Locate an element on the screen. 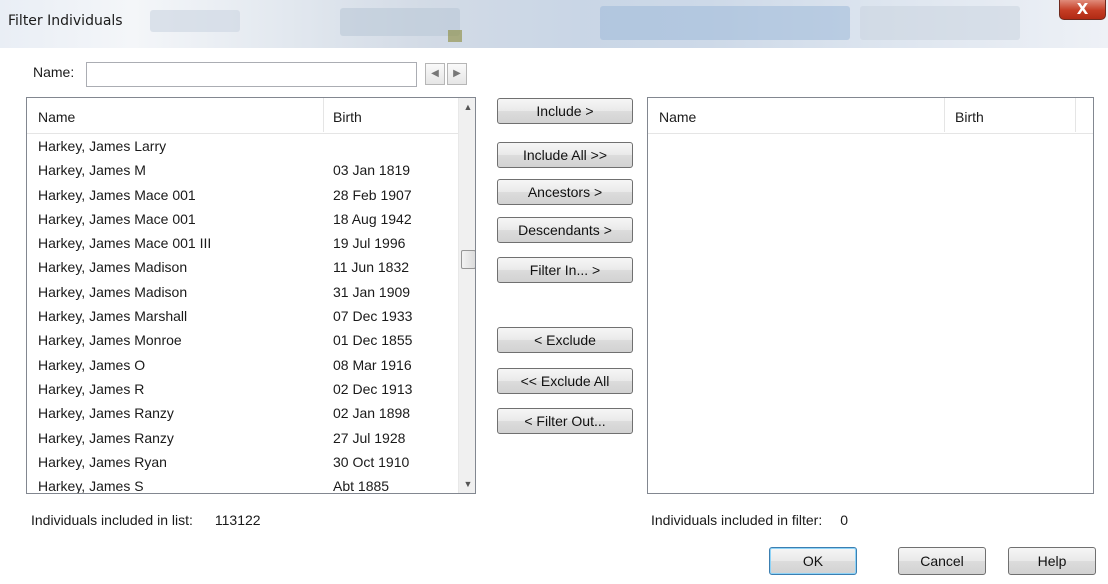 This screenshot has width=1108, height=584. list-item: Harkey, James Marshall 07 Dec 1933 is located at coordinates (241, 317).